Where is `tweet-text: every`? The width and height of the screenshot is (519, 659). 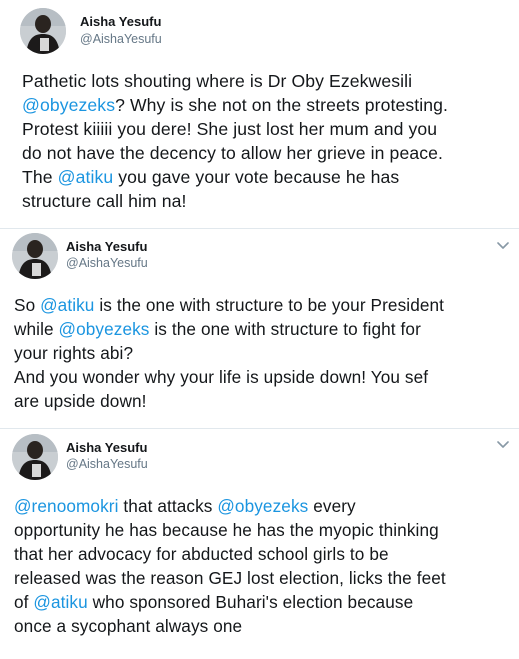
tweet-text: every is located at coordinates (332, 506).